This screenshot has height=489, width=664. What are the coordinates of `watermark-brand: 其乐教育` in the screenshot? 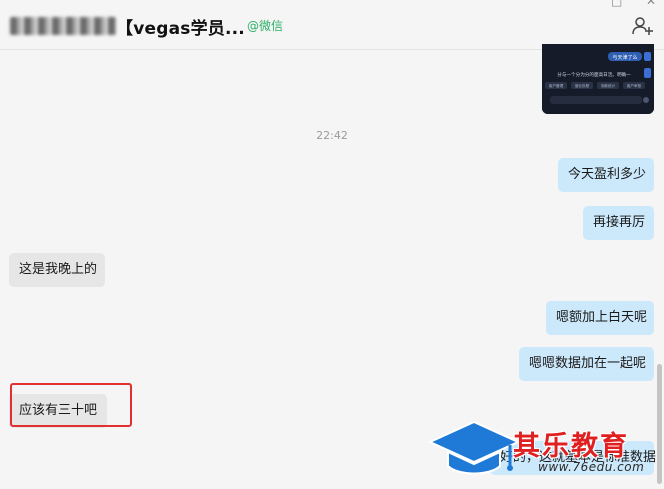 It's located at (571, 446).